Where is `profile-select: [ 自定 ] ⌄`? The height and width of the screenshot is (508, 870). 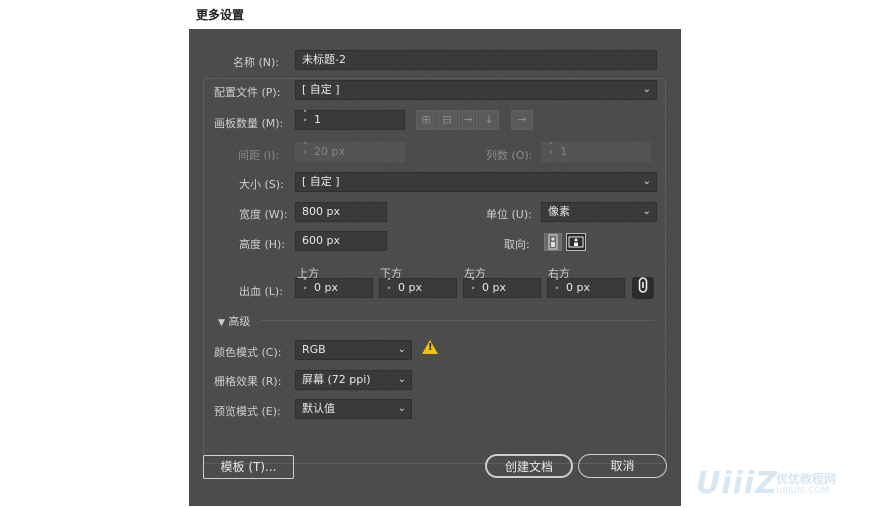 profile-select: [ 自定 ] ⌄ is located at coordinates (476, 90).